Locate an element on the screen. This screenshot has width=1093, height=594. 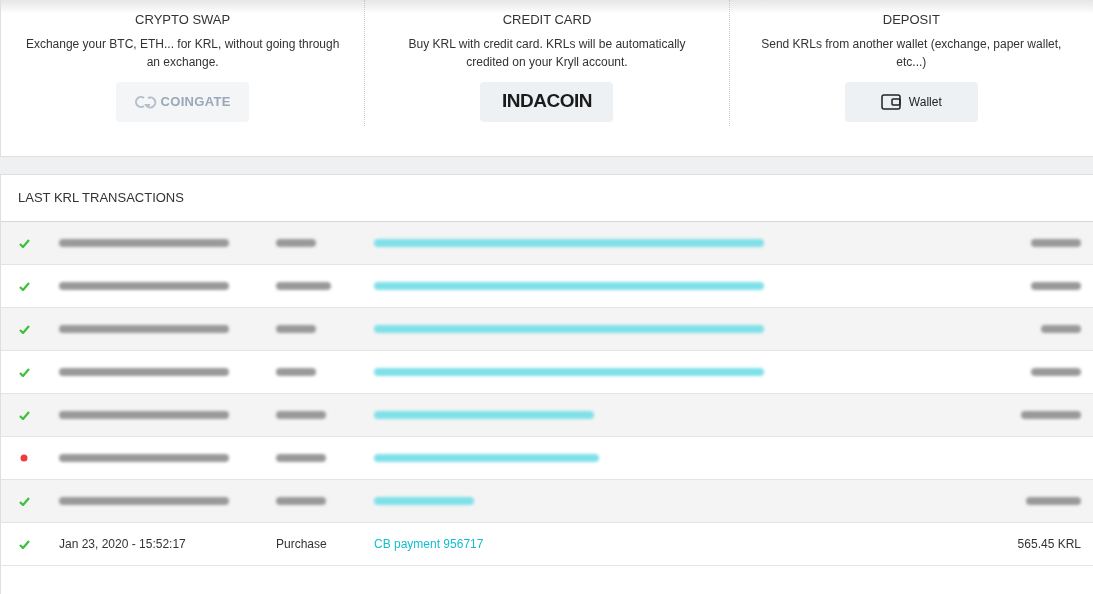
section-title: CREDIT CARD is located at coordinates (547, 20).